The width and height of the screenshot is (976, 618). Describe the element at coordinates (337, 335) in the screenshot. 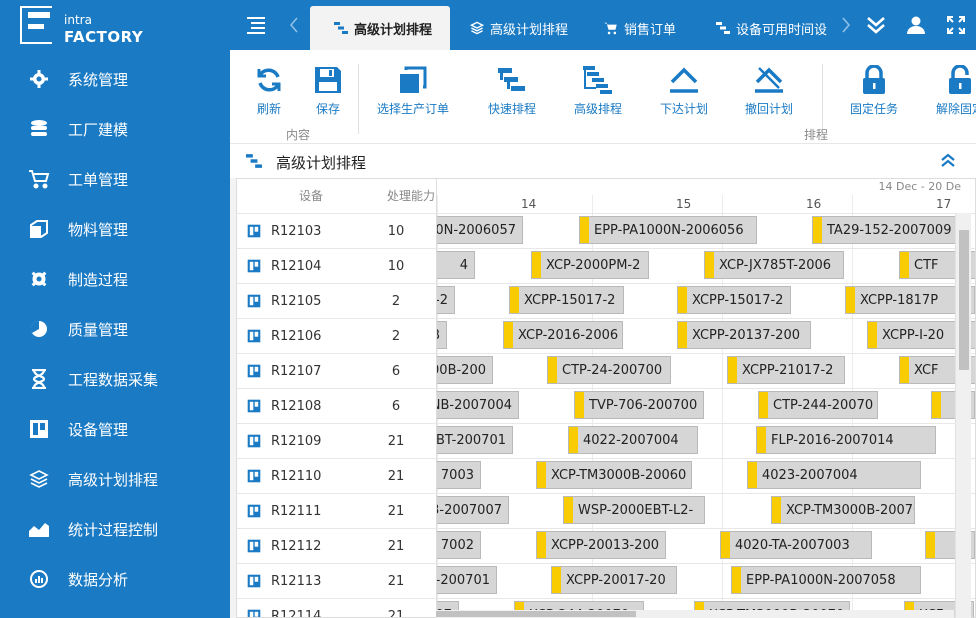

I see `resource-row: R12106 2` at that location.